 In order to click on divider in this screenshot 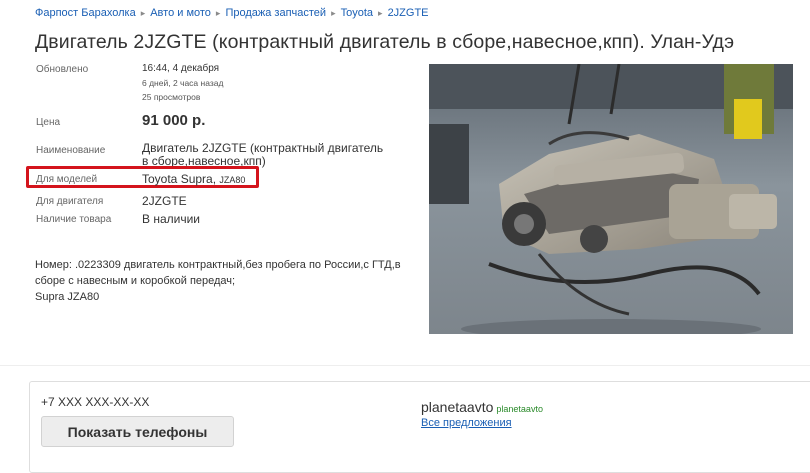, I will do `click(405, 365)`.